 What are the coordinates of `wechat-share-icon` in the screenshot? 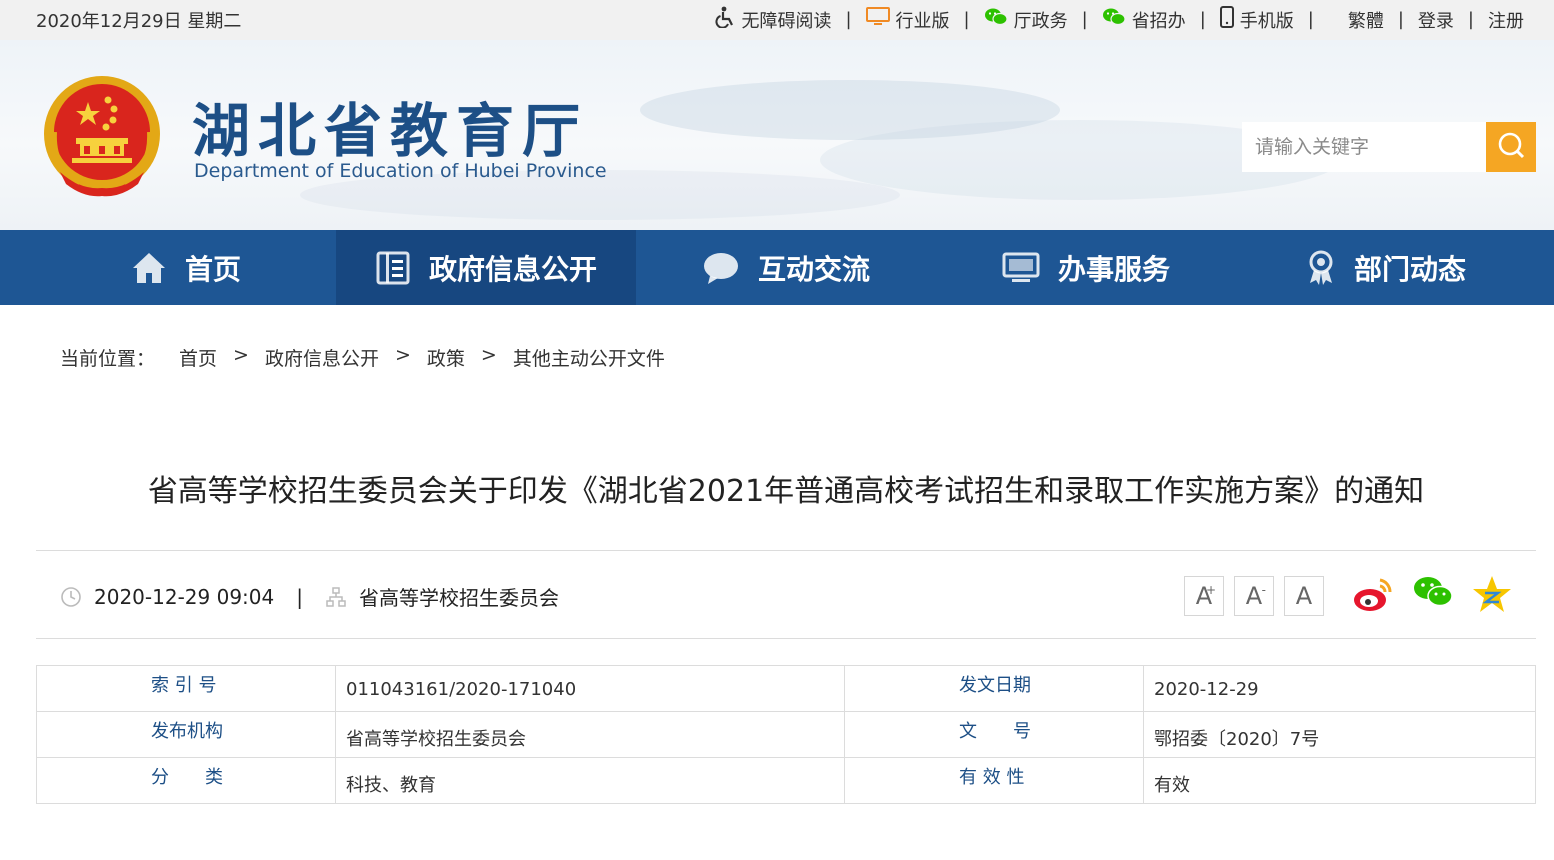 It's located at (1433, 596).